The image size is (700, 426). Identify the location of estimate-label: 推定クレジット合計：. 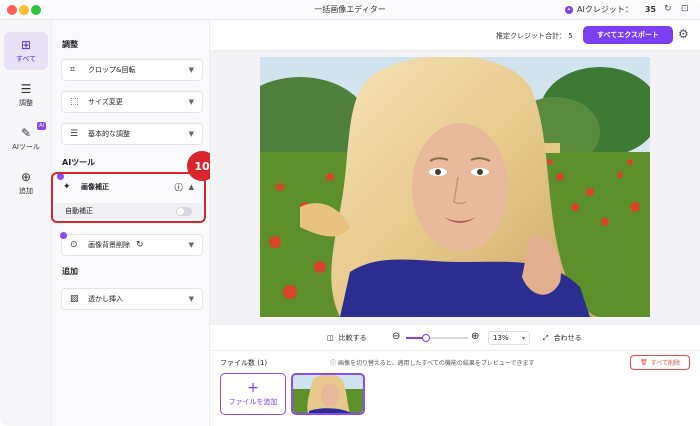
(531, 36).